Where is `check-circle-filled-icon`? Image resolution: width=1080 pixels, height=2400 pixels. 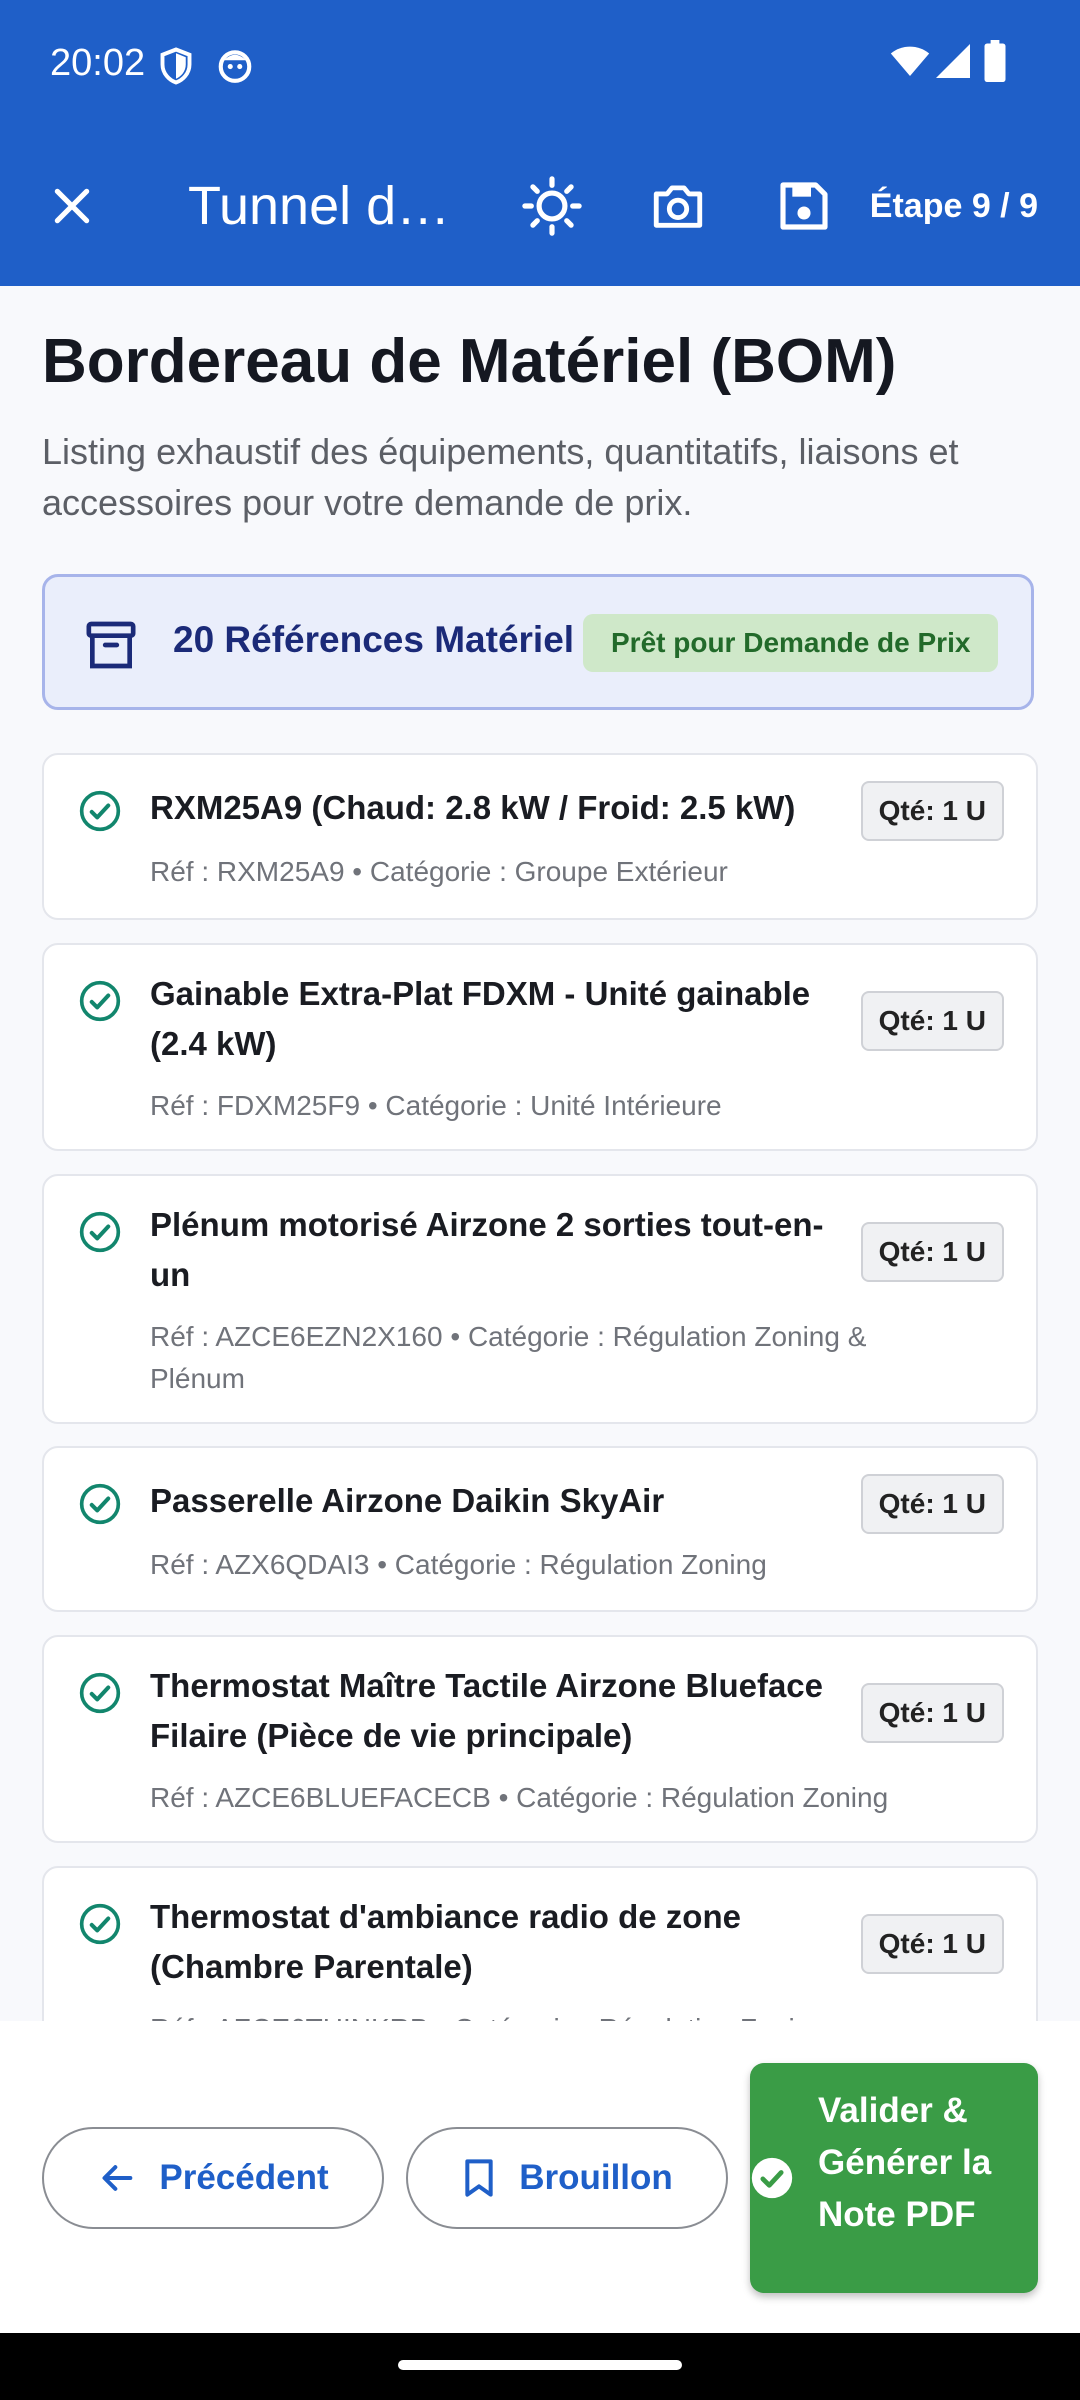
check-circle-filled-icon is located at coordinates (772, 2178).